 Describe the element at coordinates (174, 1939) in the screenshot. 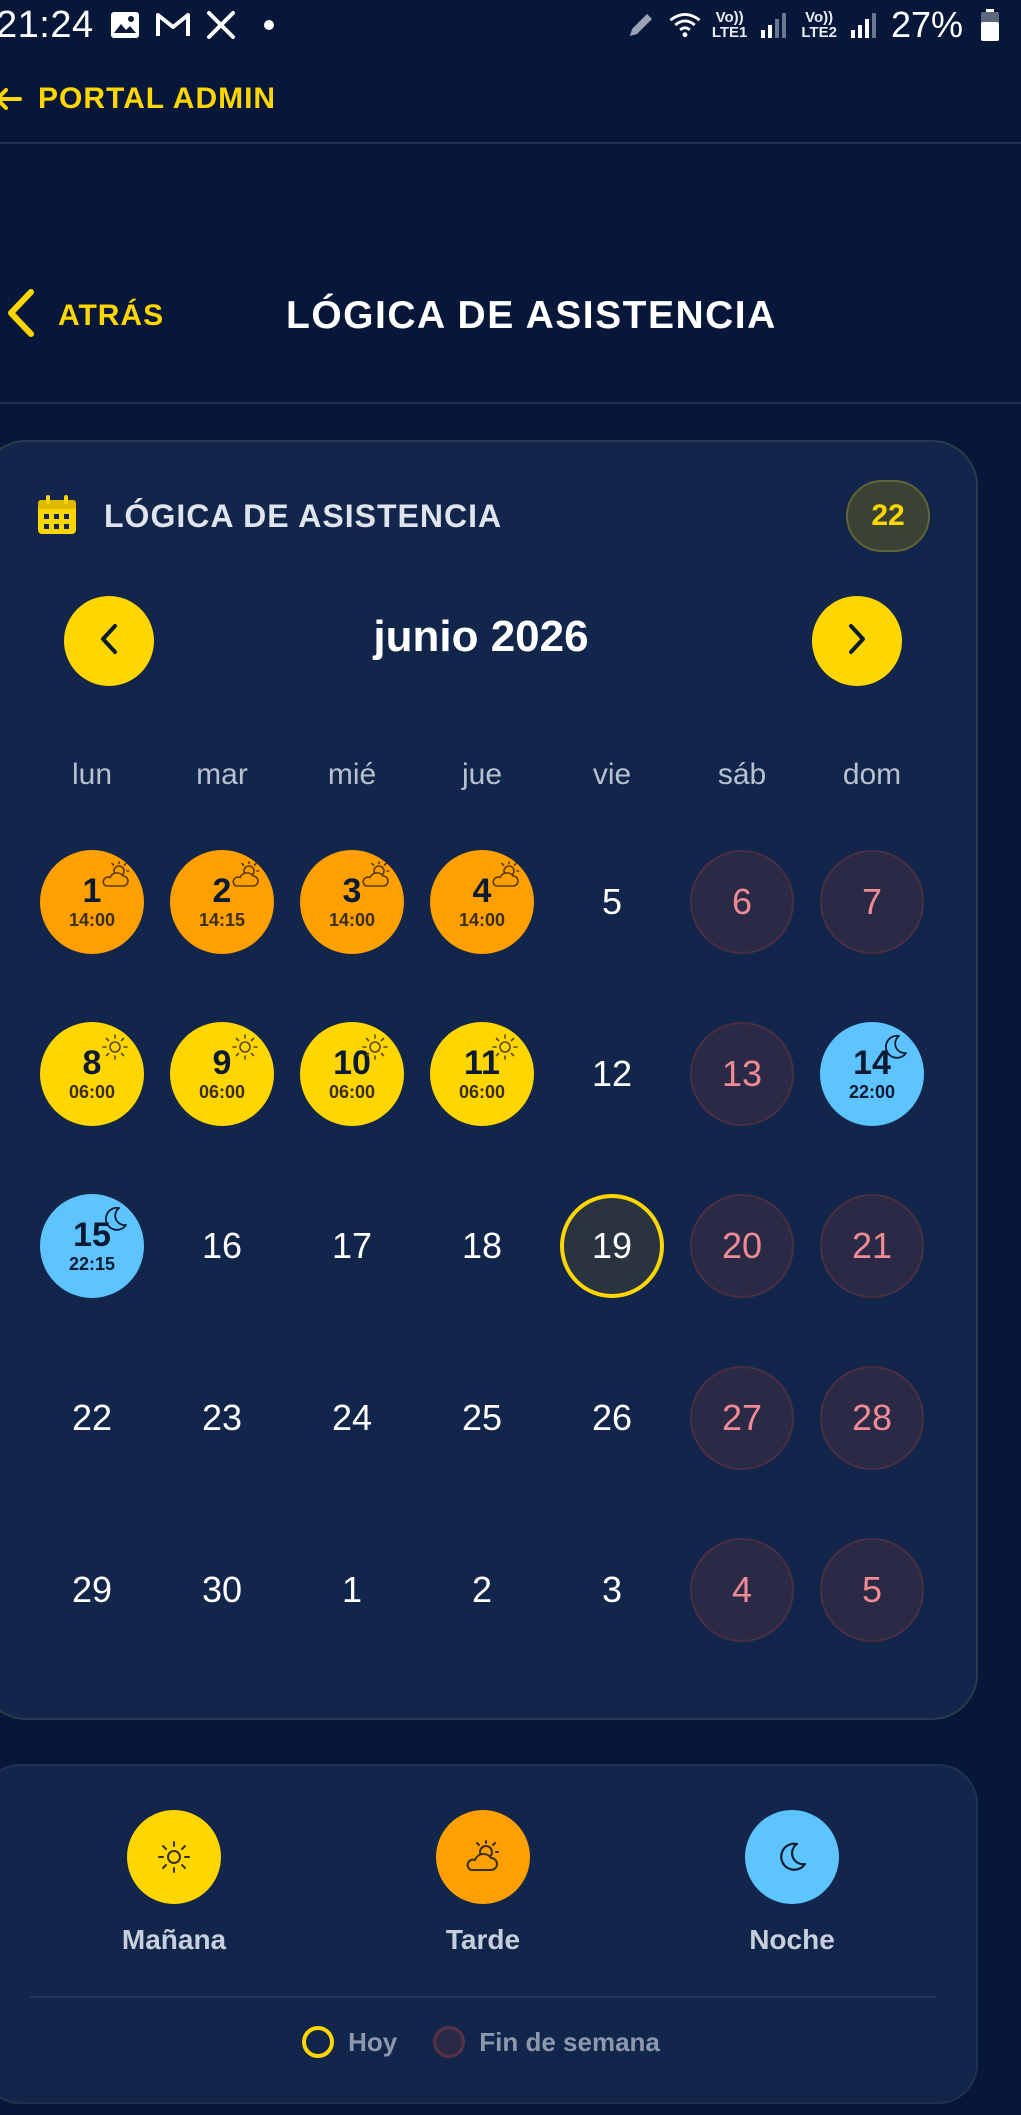

I see `legend-morning-label: Mañana` at that location.